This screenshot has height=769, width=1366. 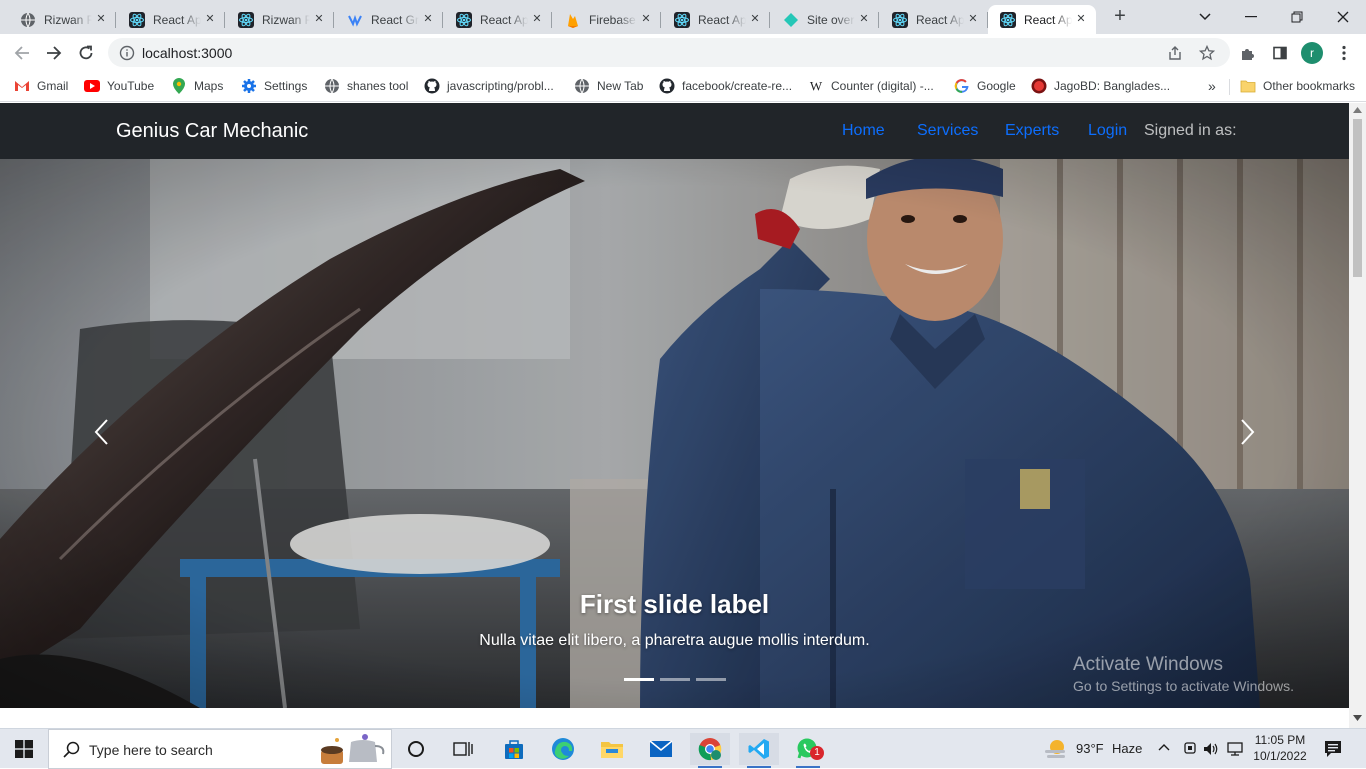 What do you see at coordinates (710, 750) in the screenshot?
I see `chrome-button` at bounding box center [710, 750].